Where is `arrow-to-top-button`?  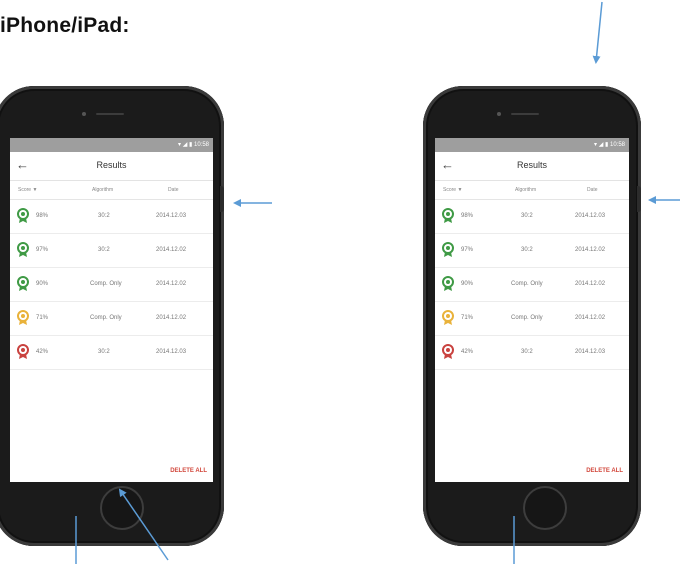 arrow-to-top-button is located at coordinates (597, 32).